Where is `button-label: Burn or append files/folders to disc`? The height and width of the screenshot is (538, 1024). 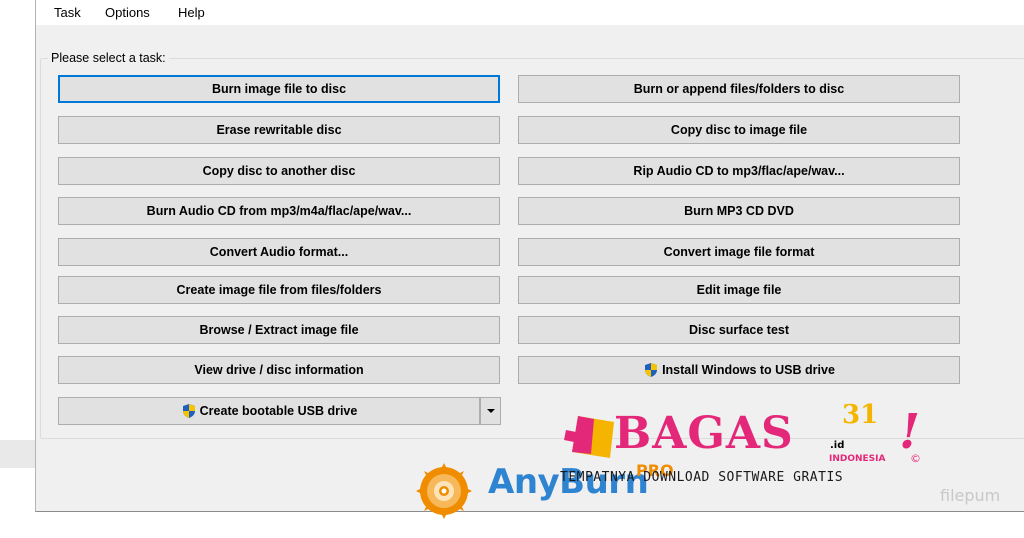 button-label: Burn or append files/folders to disc is located at coordinates (739, 89).